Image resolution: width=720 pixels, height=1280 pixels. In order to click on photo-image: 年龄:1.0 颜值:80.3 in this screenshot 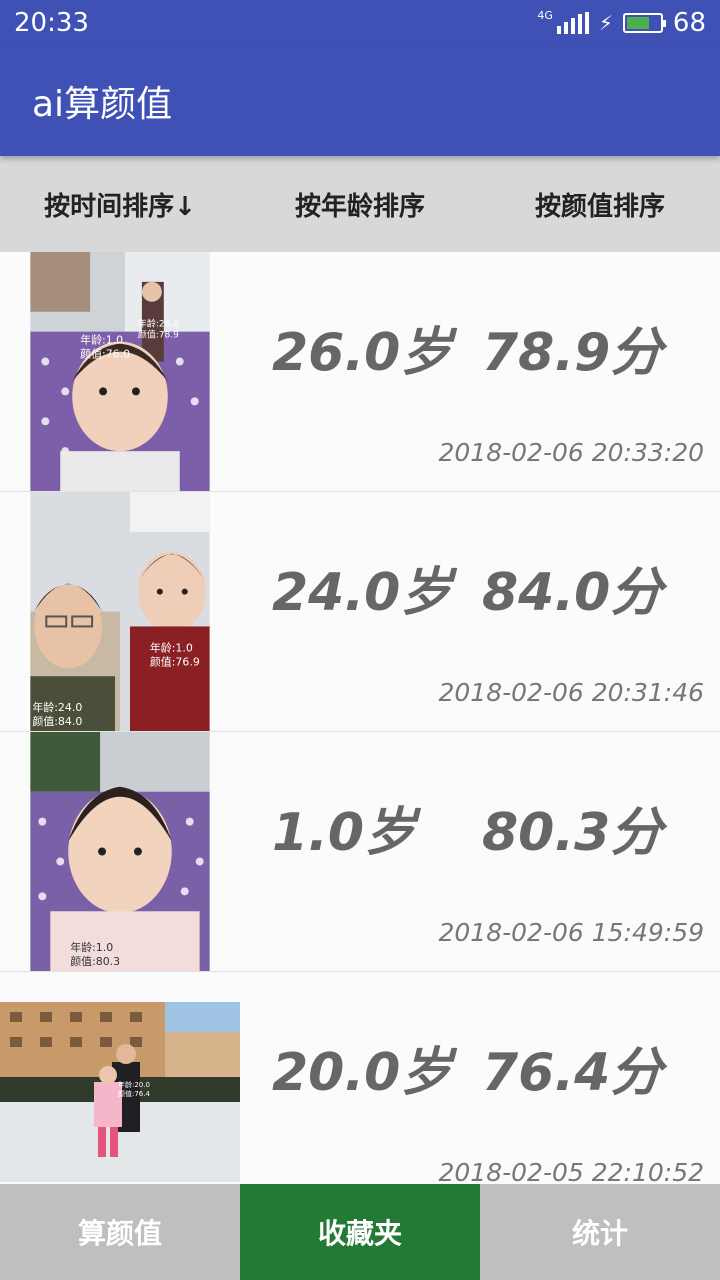, I will do `click(120, 851)`.